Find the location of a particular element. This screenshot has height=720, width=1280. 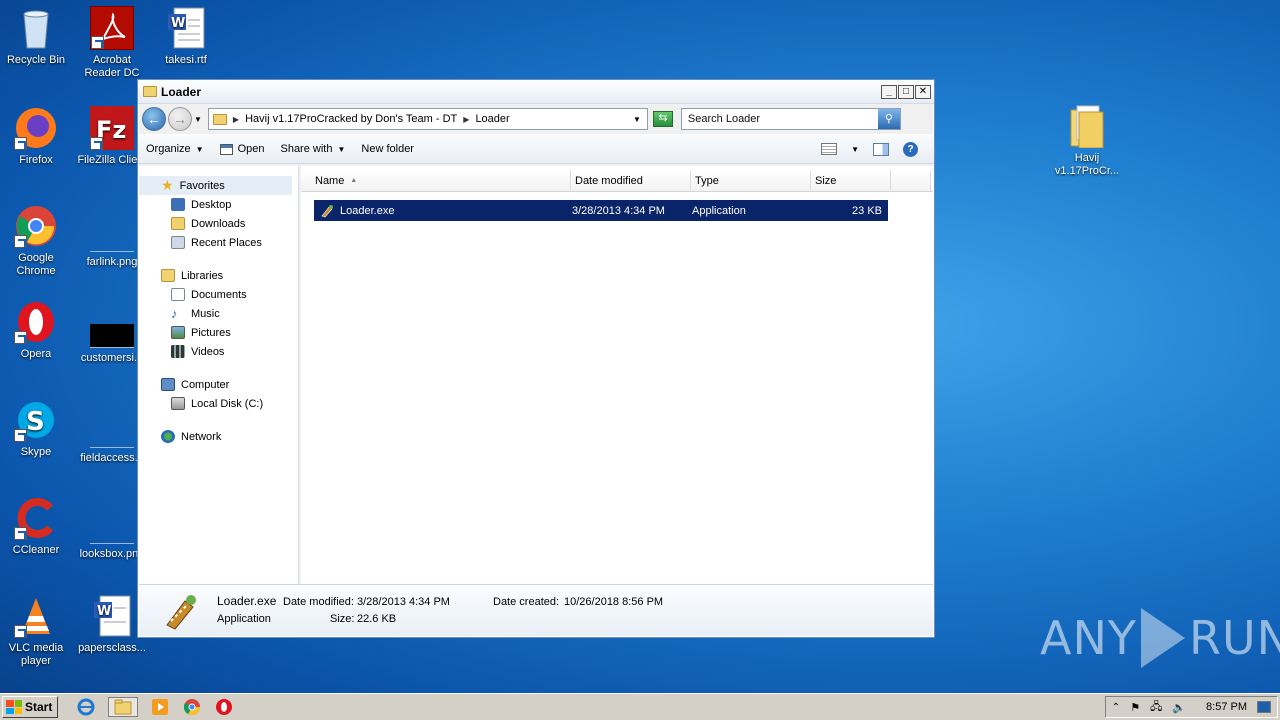

nav-favorites: ★ Favorites is located at coordinates (215, 185).